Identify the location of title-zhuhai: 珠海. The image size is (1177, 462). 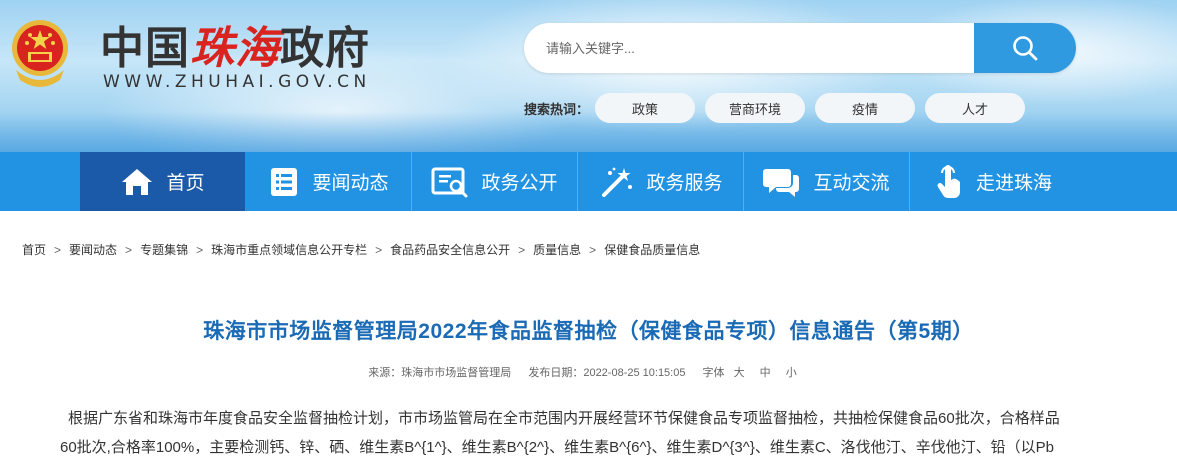
(235, 48).